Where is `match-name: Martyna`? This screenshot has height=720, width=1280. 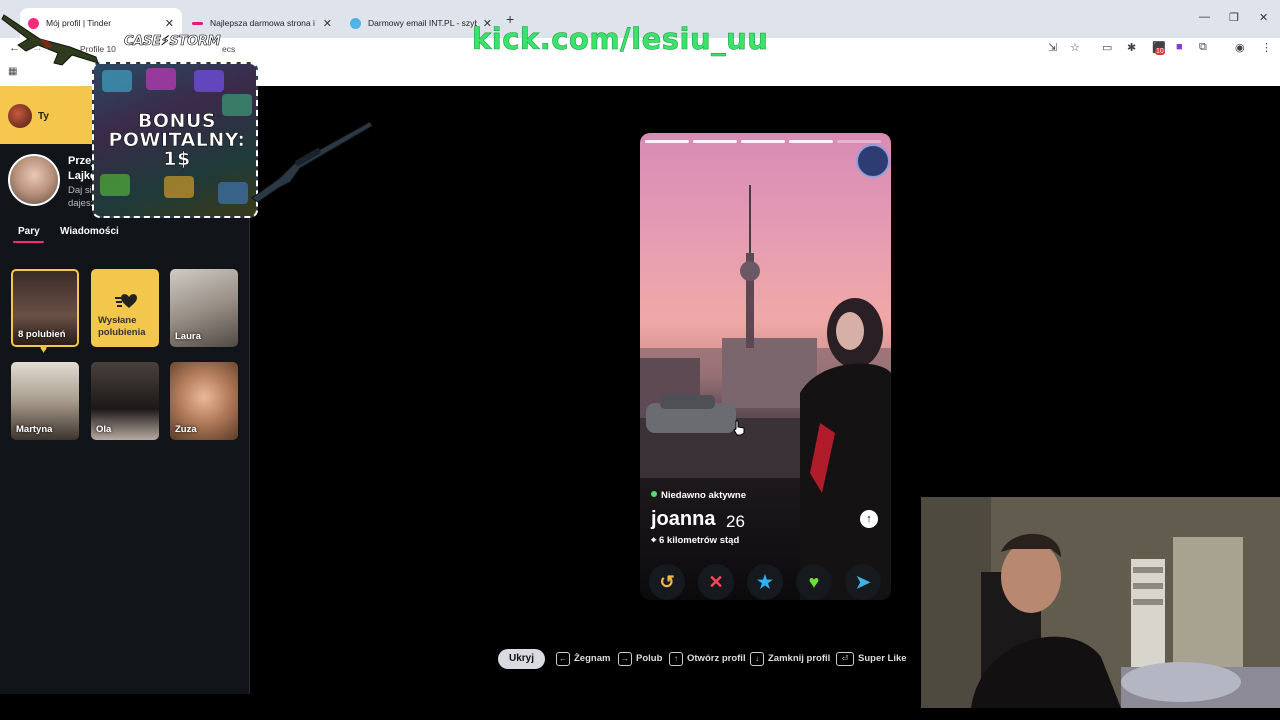
match-name: Martyna is located at coordinates (34, 429).